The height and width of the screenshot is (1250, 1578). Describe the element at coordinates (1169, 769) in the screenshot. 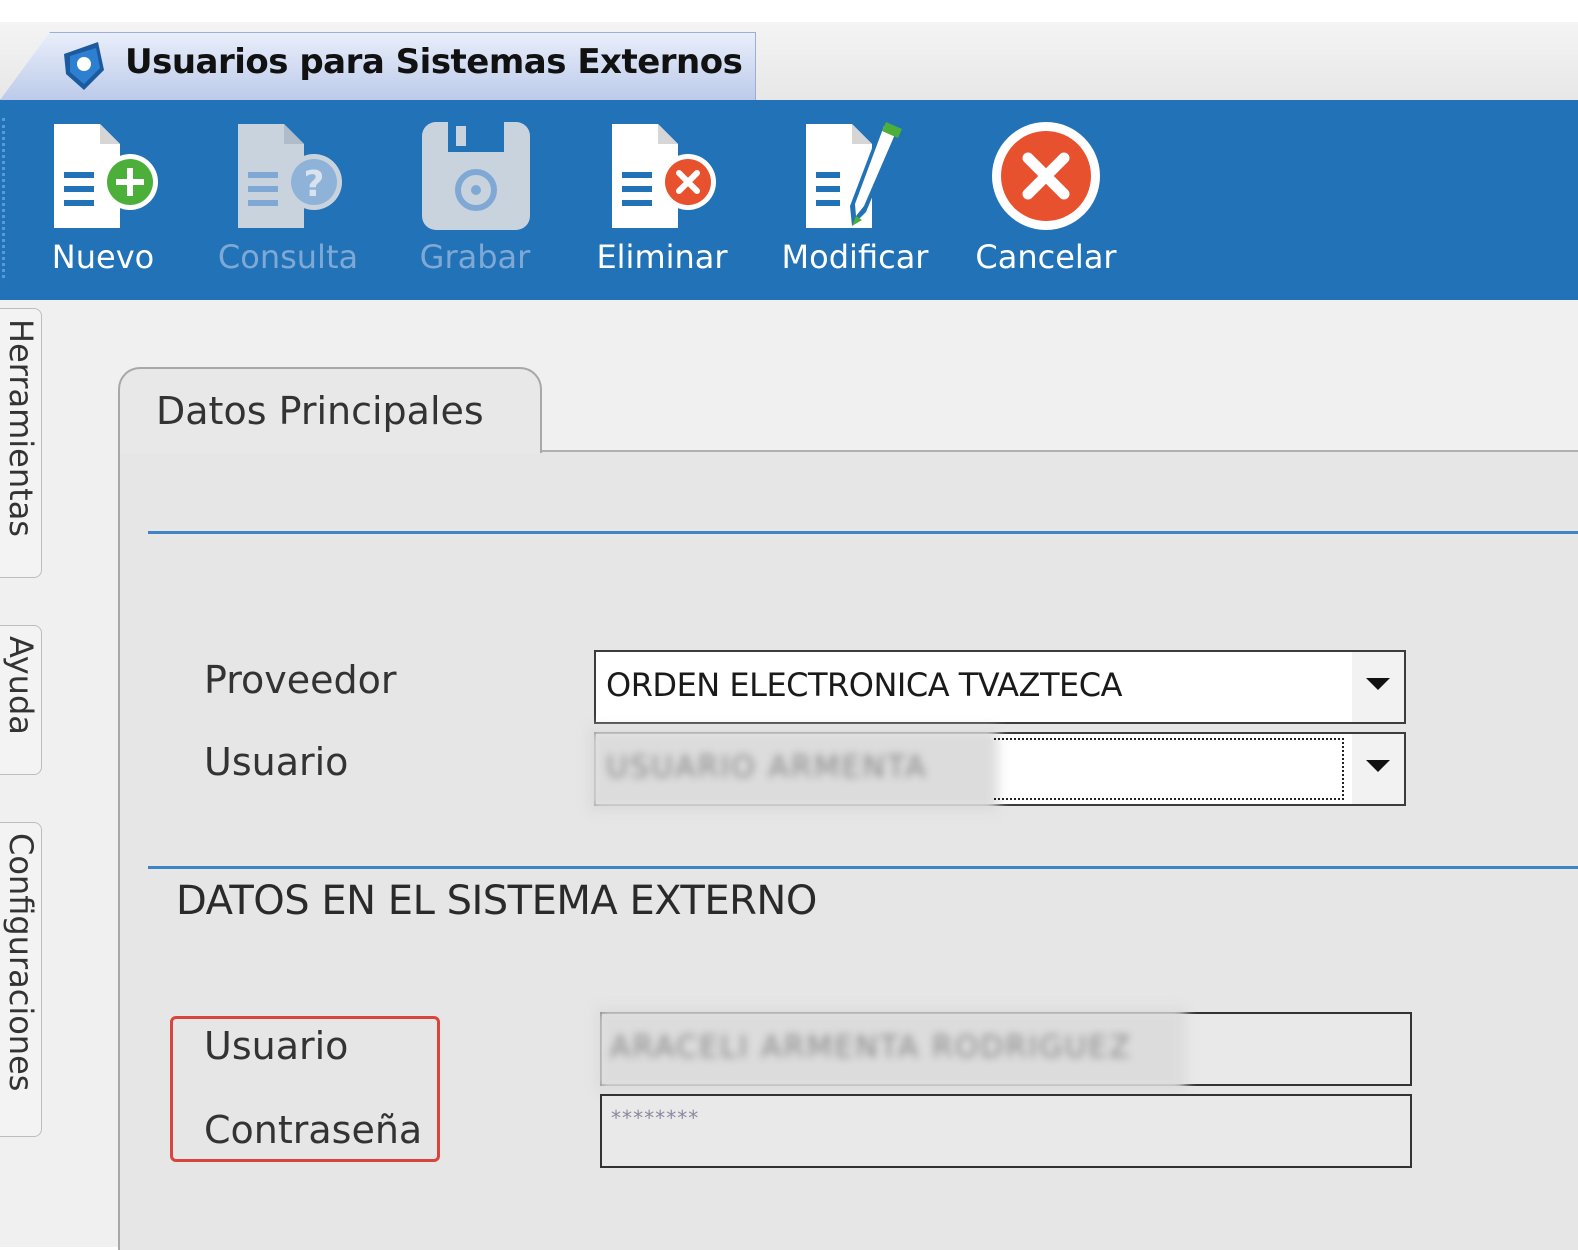

I see `usuario-focus-indicator` at that location.